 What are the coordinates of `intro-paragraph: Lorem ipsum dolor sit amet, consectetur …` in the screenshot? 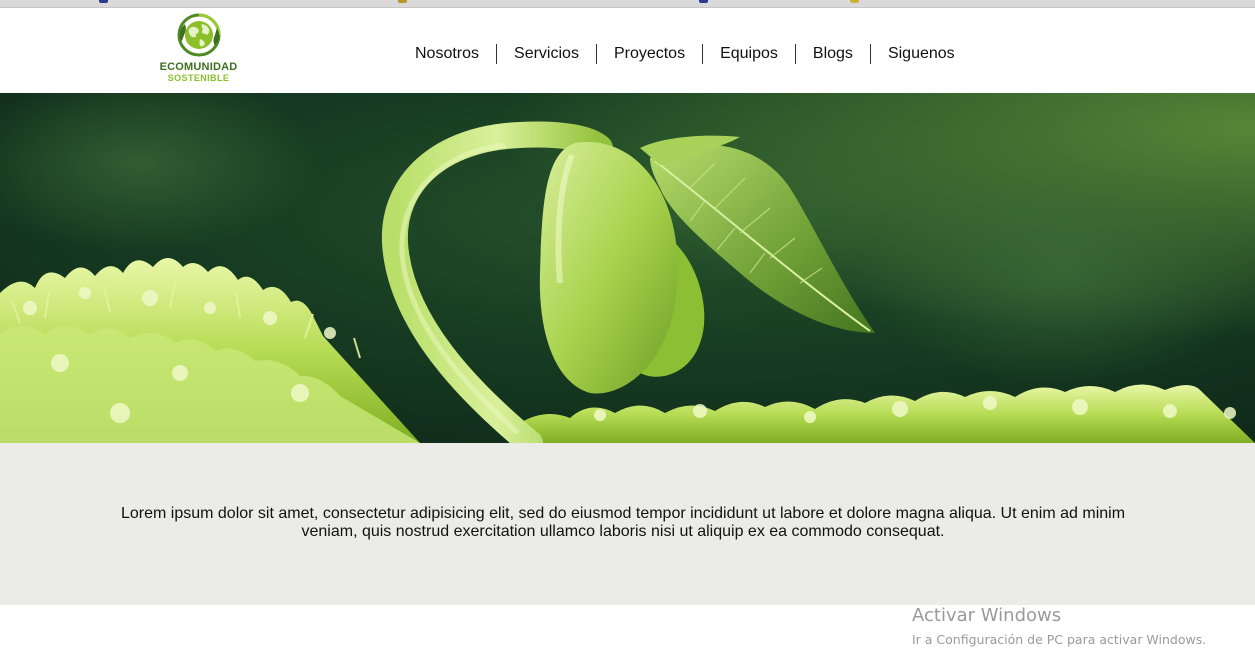 It's located at (623, 522).